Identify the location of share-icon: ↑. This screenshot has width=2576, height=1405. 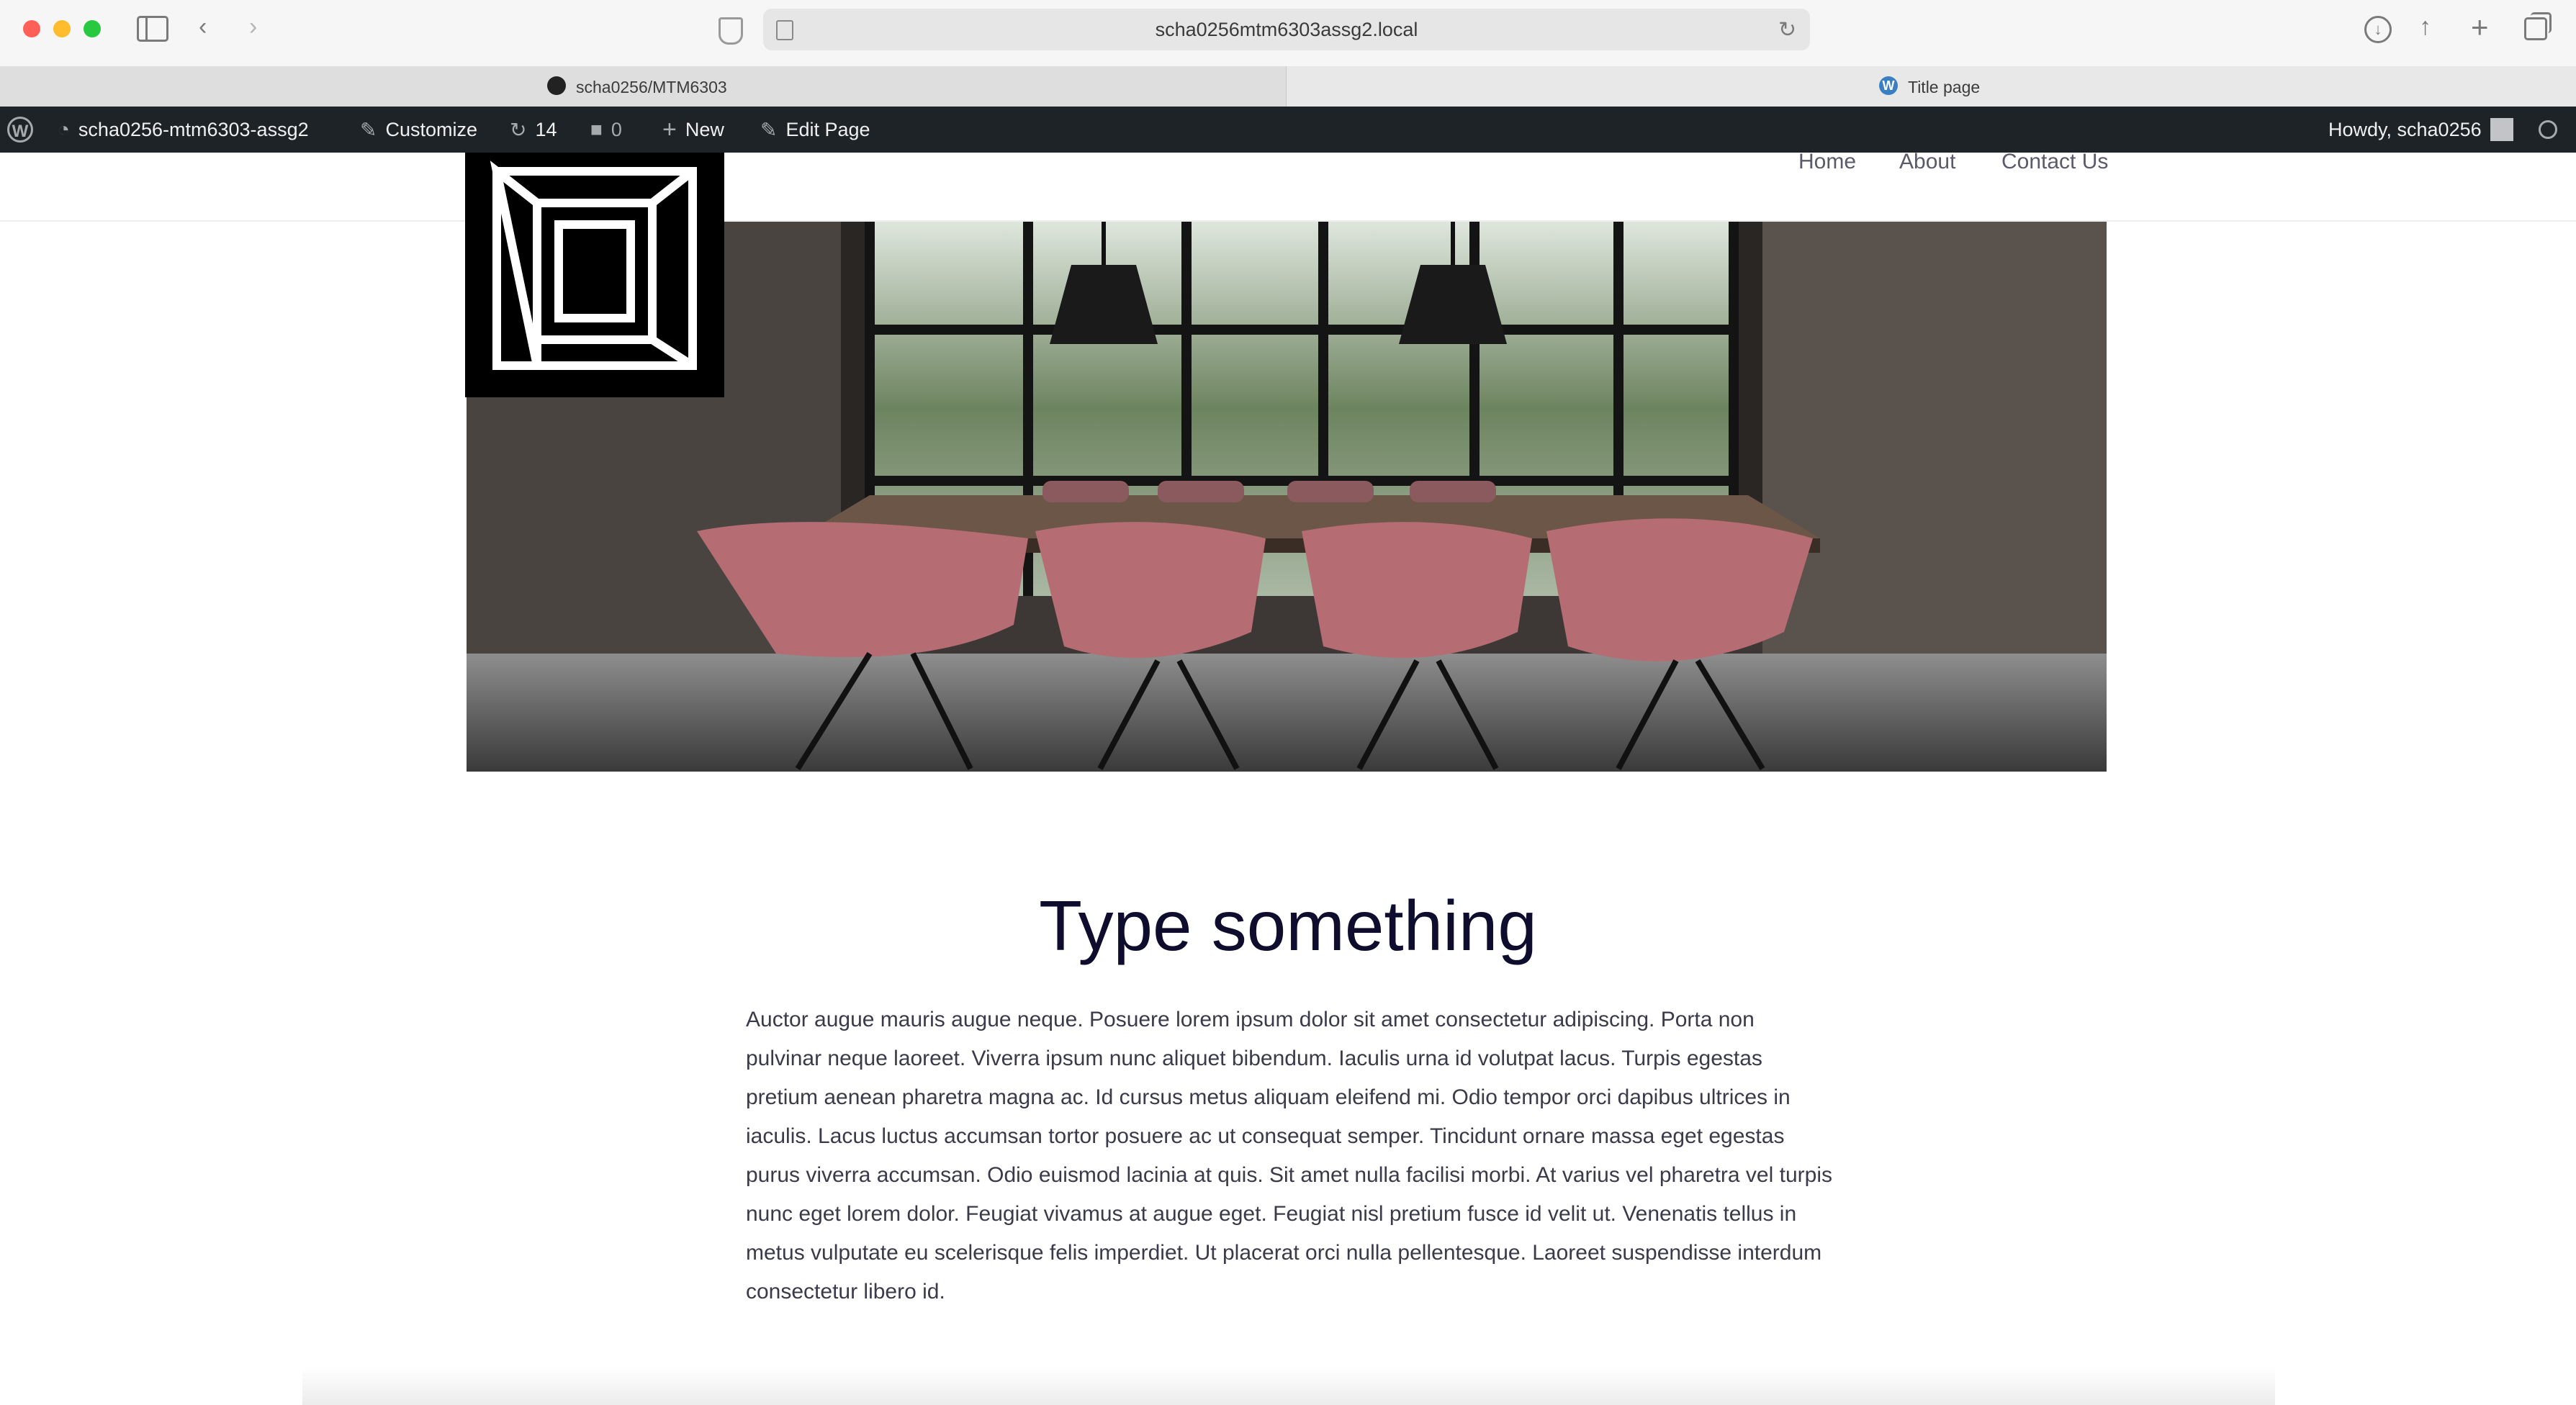
(2425, 27).